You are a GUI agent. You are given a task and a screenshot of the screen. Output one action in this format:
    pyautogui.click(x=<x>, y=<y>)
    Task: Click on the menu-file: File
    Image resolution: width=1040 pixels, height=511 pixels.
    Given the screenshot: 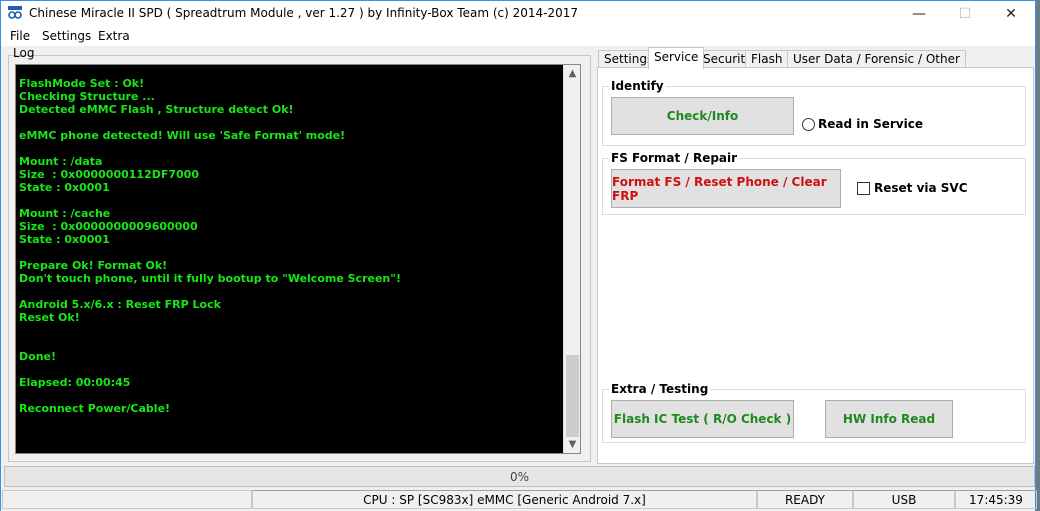 What is the action you would take?
    pyautogui.click(x=20, y=36)
    